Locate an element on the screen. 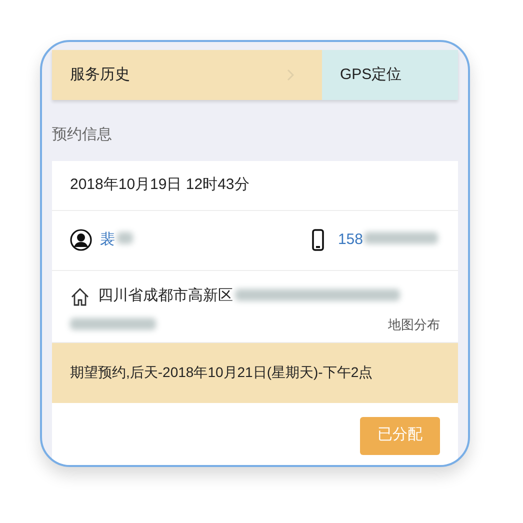 The image size is (523, 523). tab: GPS定位 is located at coordinates (390, 75).